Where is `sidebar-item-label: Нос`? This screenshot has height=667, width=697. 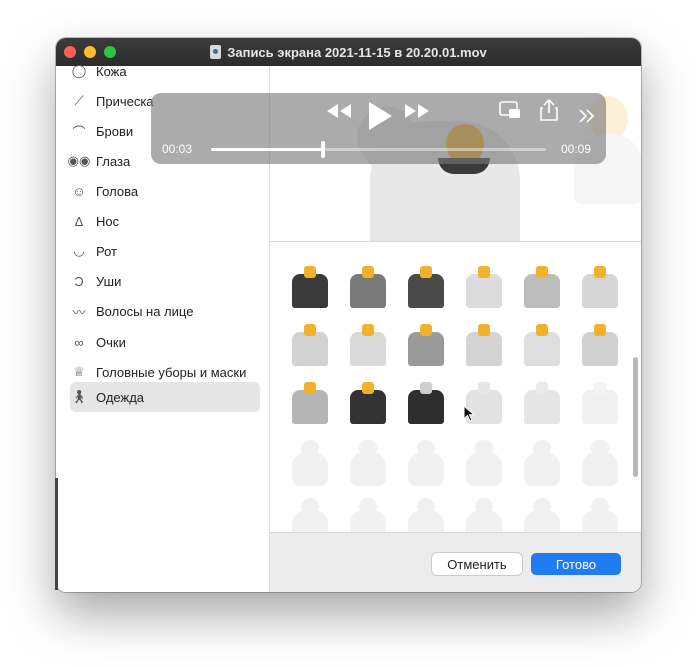
sidebar-item-label: Нос is located at coordinates (108, 221).